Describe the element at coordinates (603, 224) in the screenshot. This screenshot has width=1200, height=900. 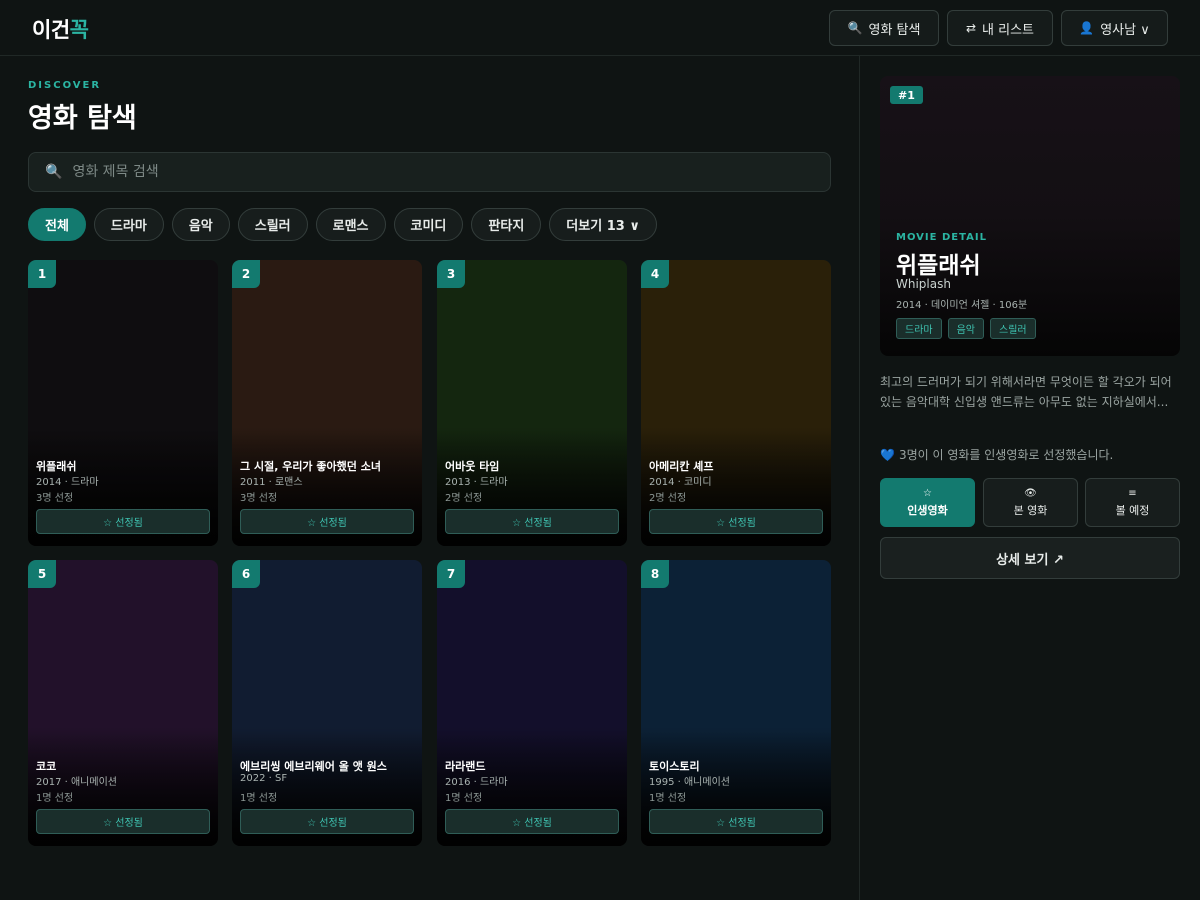
I see `genre-chip: 더보기 13 ∨` at that location.